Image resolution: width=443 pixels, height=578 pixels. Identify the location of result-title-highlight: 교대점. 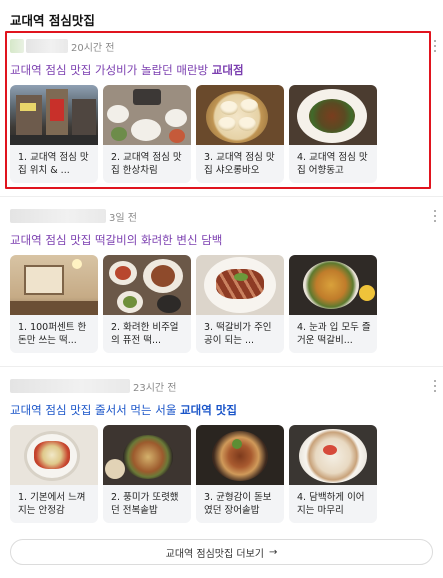
(227, 70).